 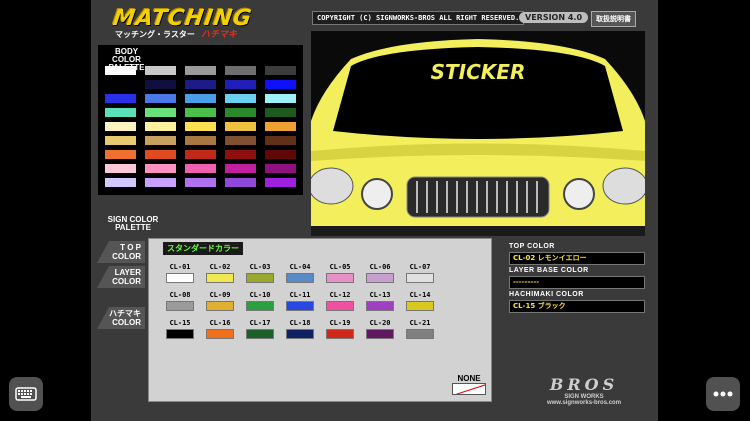 What do you see at coordinates (420, 295) in the screenshot?
I see `sign-color-code: CL-14` at bounding box center [420, 295].